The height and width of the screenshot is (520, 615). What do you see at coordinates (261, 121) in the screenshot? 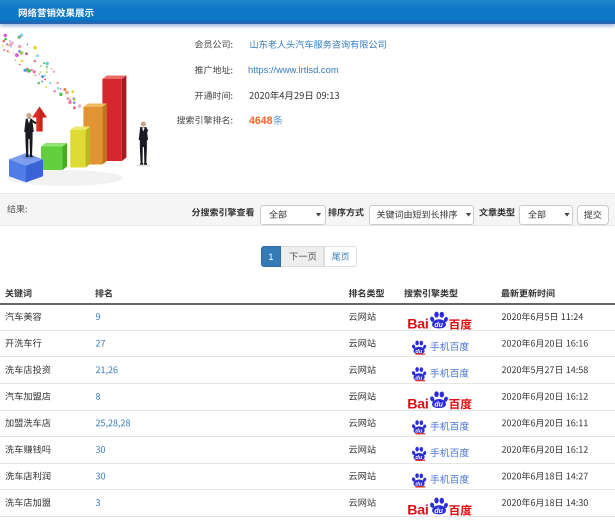
I see `svg-text: 4648` at bounding box center [261, 121].